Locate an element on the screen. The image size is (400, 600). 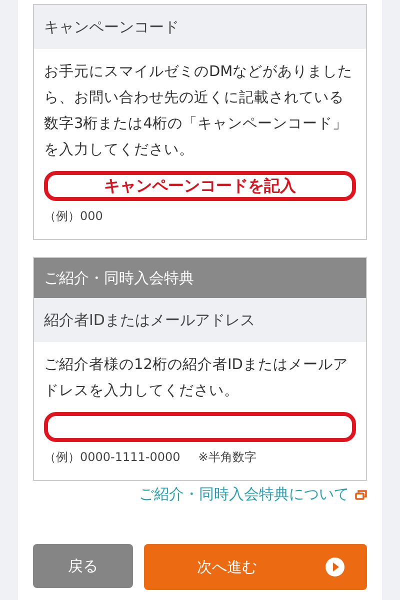
section-banner: ご紹介・同時入会特典 is located at coordinates (200, 278).